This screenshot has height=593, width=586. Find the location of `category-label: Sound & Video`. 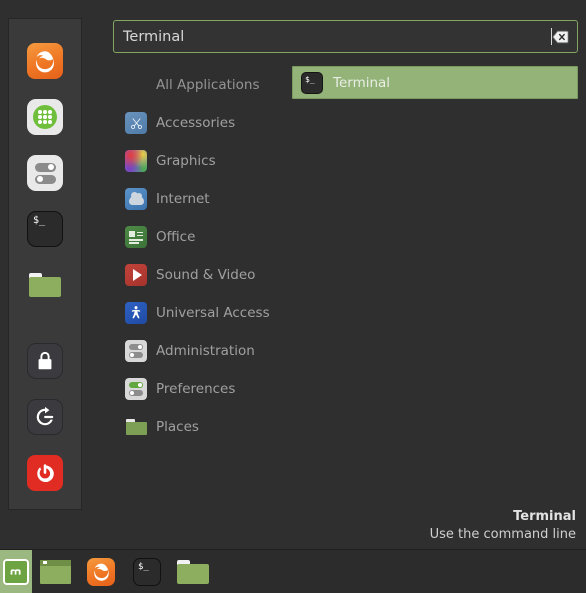

category-label: Sound & Video is located at coordinates (206, 275).